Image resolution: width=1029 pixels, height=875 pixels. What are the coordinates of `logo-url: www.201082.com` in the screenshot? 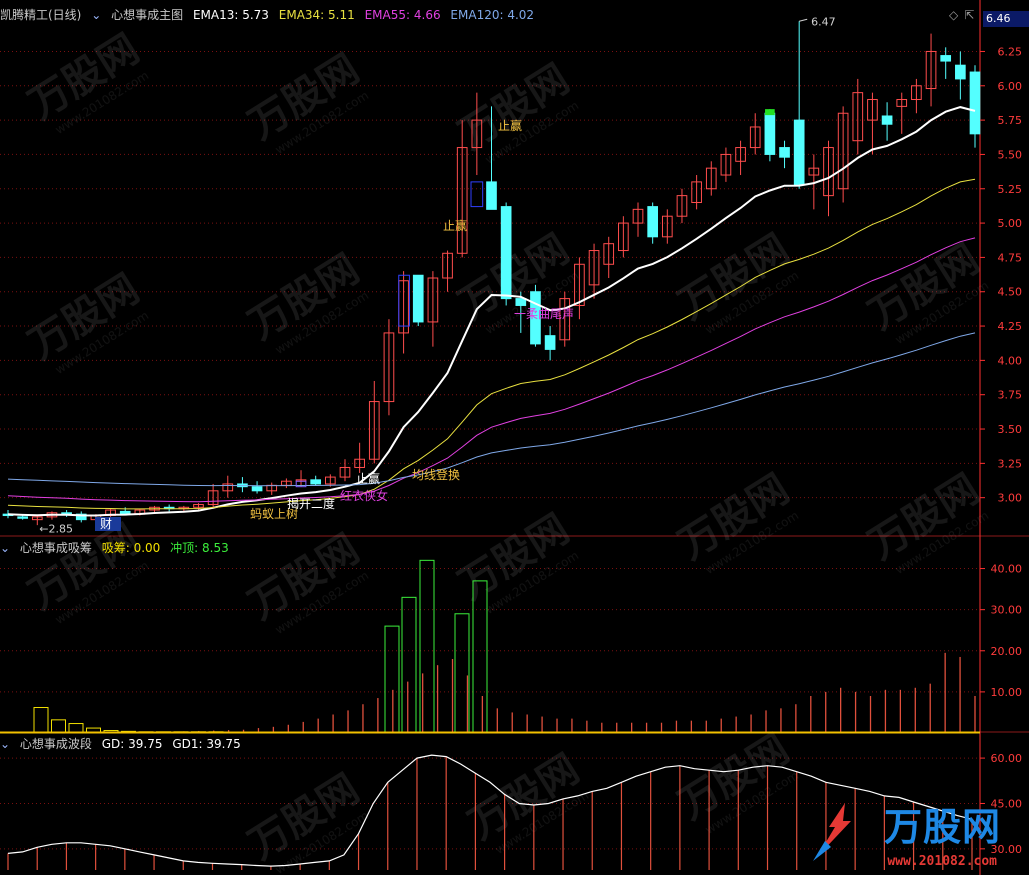 It's located at (942, 861).